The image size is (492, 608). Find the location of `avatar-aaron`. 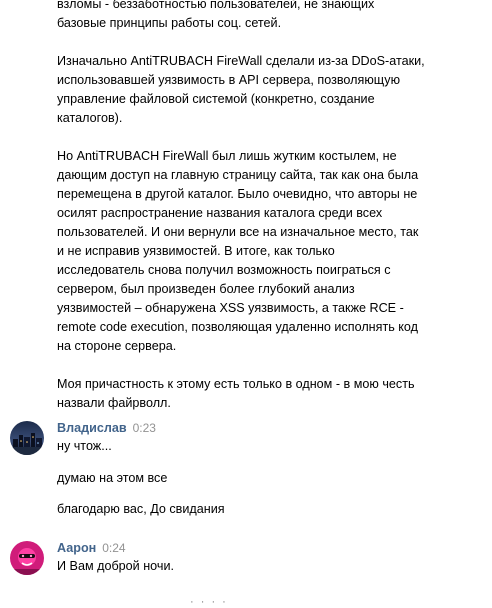

avatar-aaron is located at coordinates (27, 558).